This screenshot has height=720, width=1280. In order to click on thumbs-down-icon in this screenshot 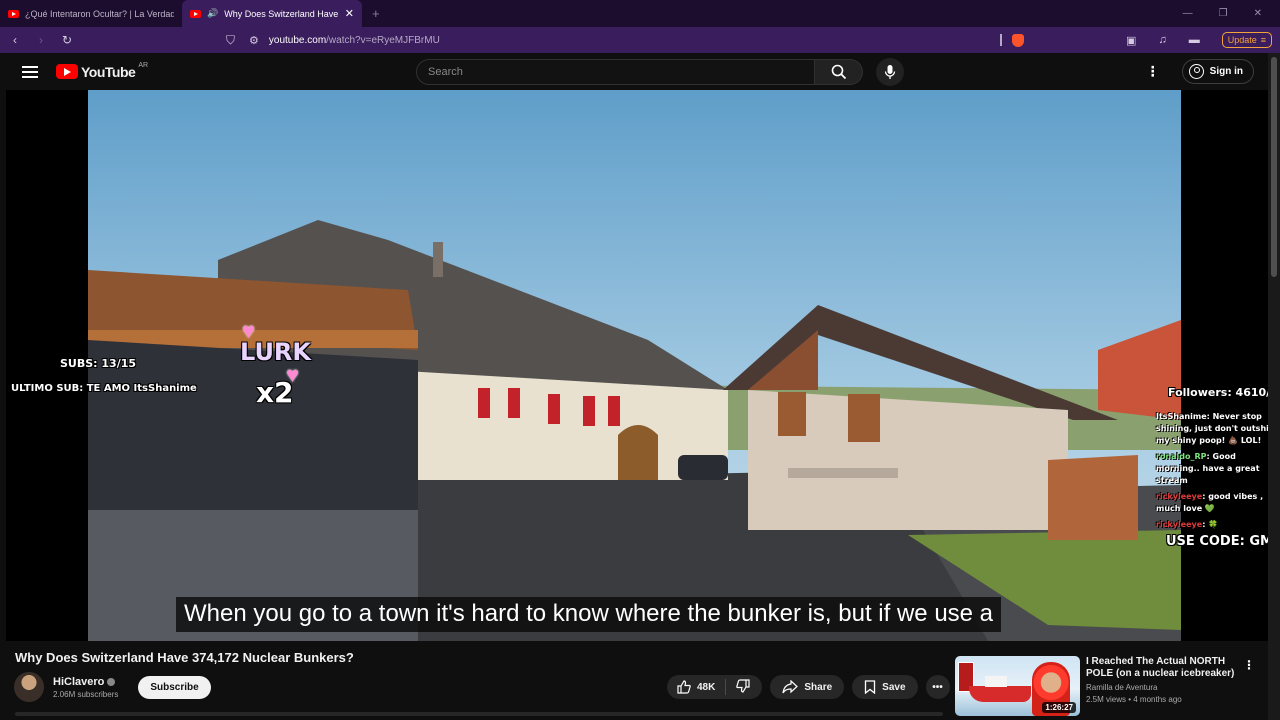, I will do `click(743, 685)`.